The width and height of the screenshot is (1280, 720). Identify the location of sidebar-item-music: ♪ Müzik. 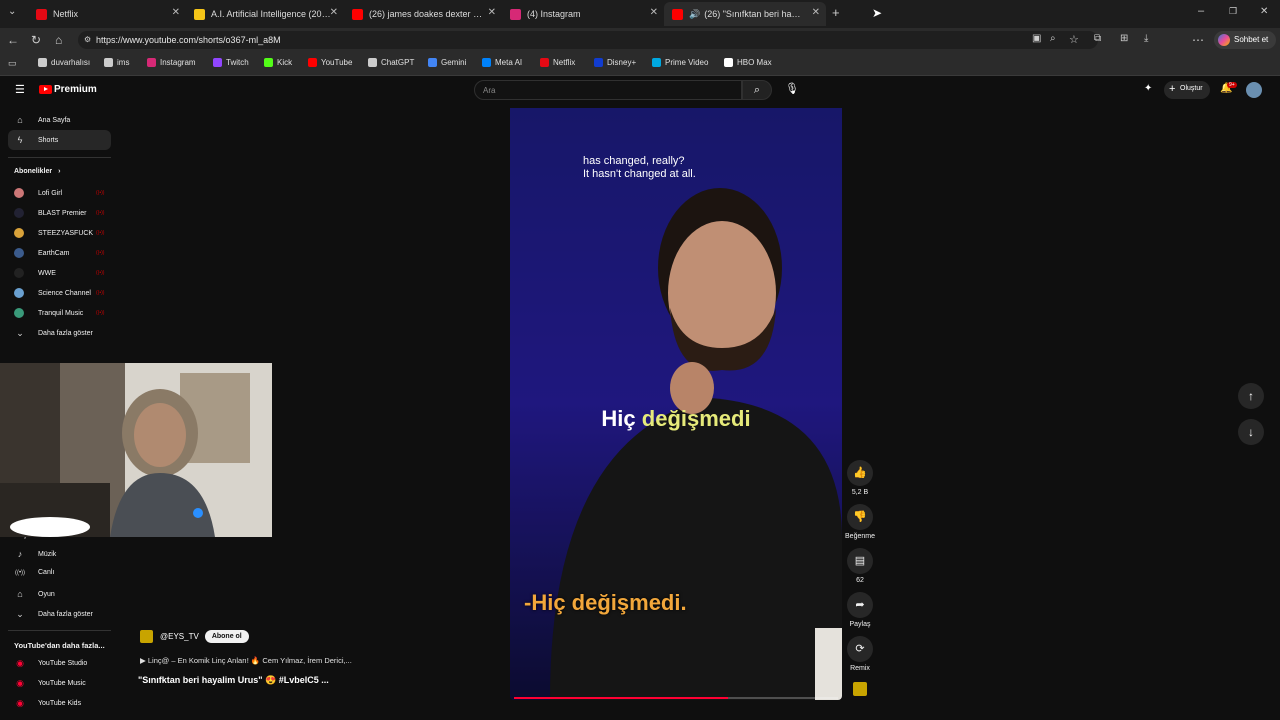
(35, 554).